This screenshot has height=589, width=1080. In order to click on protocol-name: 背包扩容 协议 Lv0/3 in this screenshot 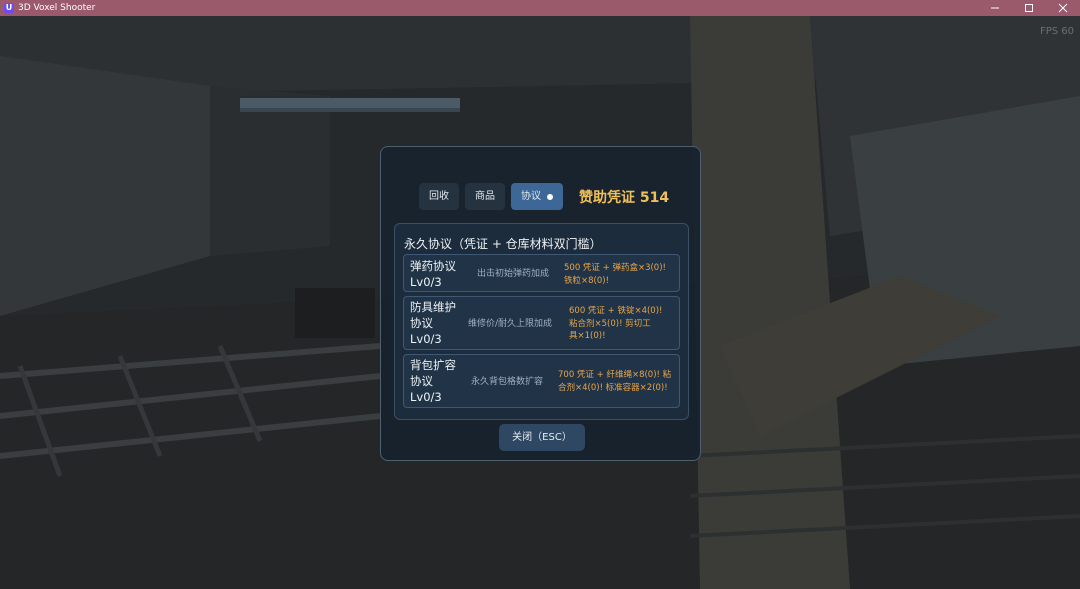, I will do `click(433, 381)`.